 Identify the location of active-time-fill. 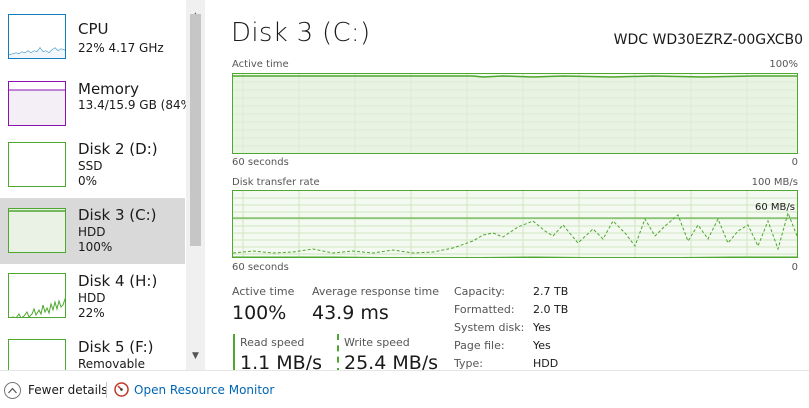
(515, 114).